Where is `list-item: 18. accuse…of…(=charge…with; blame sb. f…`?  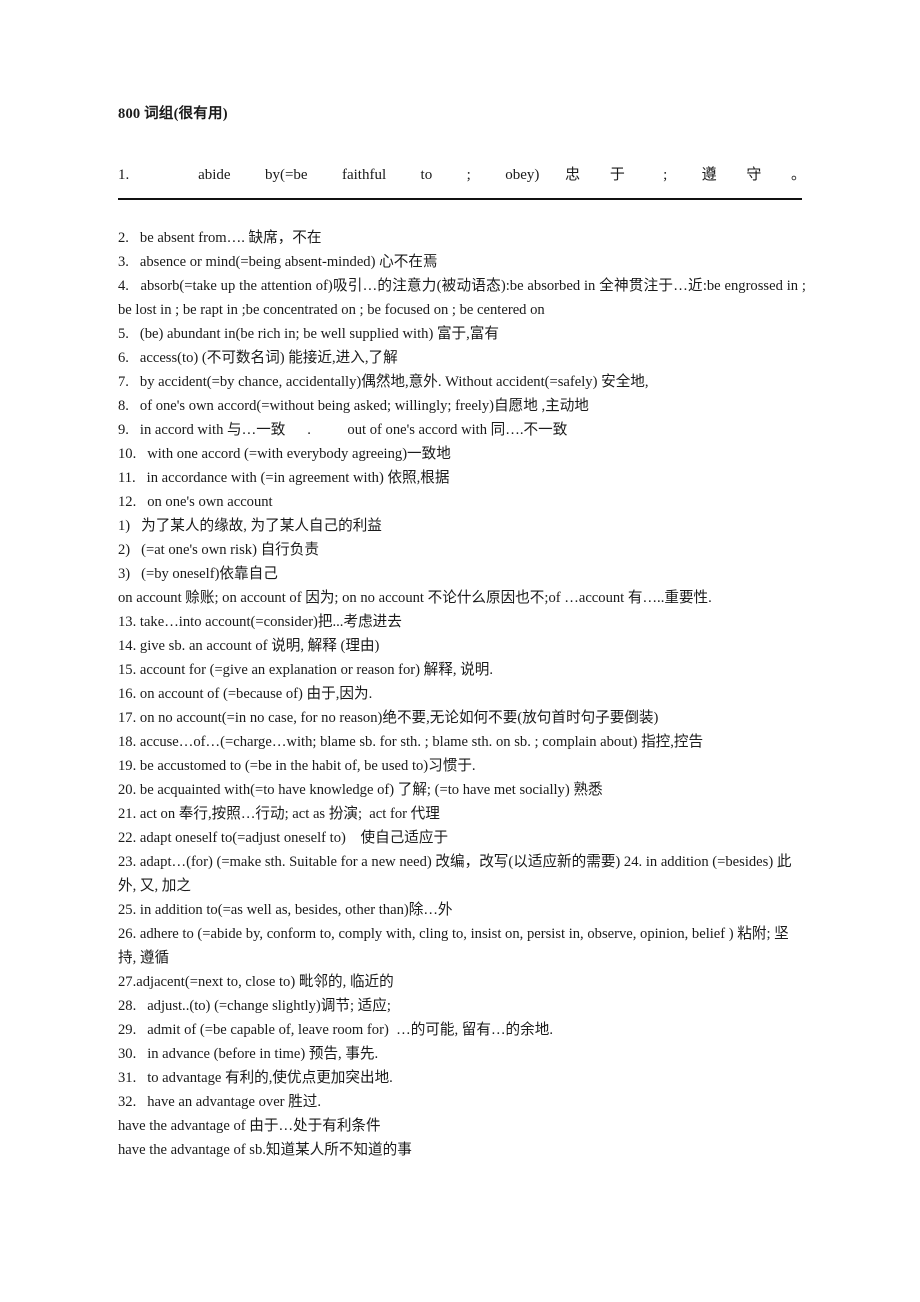 list-item: 18. accuse…of…(=charge…with; blame sb. f… is located at coordinates (411, 742).